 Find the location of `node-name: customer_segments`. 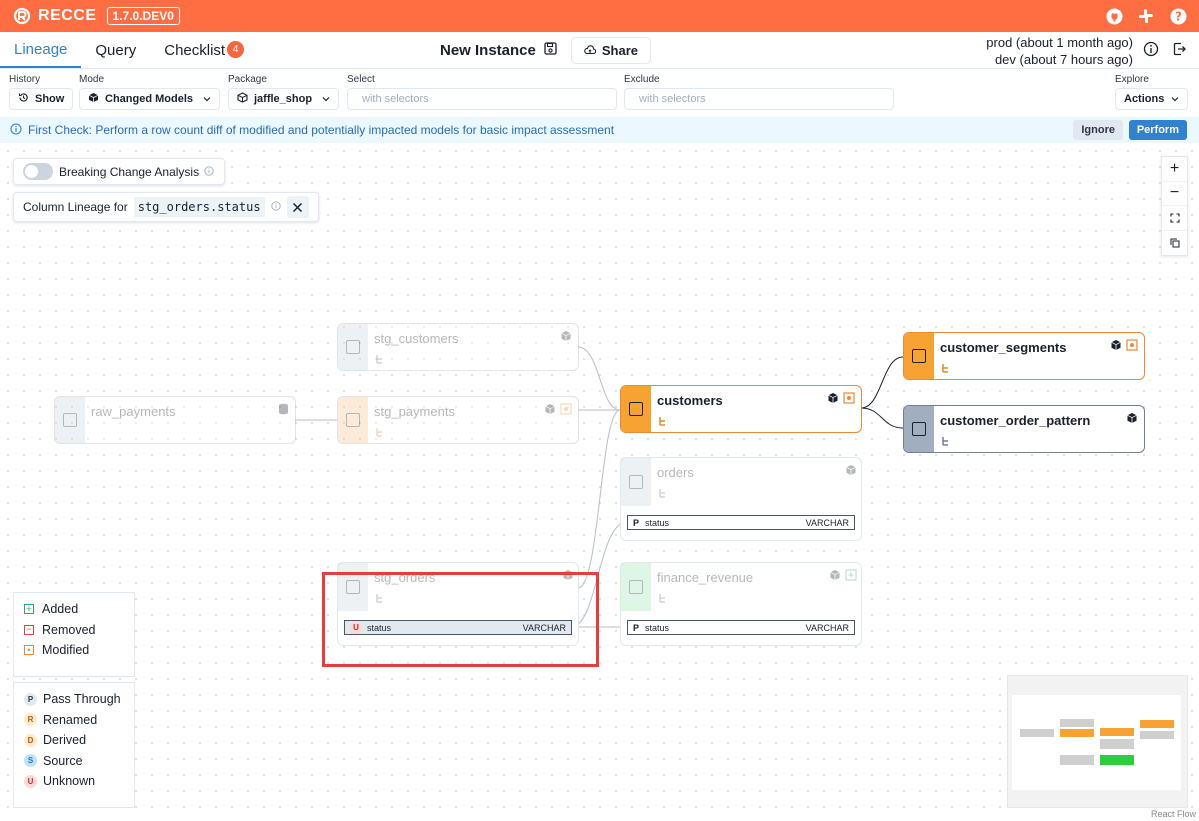

node-name: customer_segments is located at coordinates (1003, 347).